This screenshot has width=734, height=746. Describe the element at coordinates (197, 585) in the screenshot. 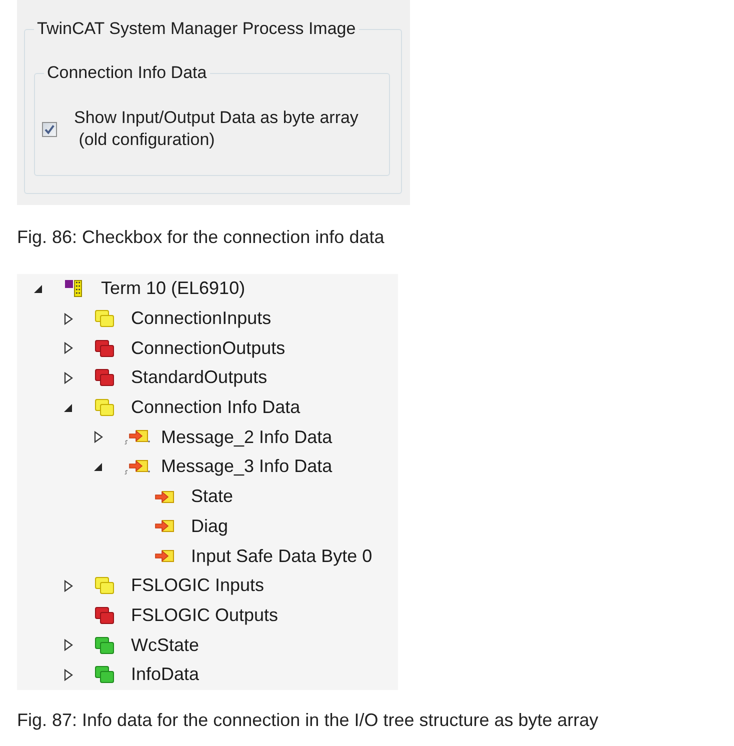

I see `tree-item-label: FSLOGIC Inputs` at that location.